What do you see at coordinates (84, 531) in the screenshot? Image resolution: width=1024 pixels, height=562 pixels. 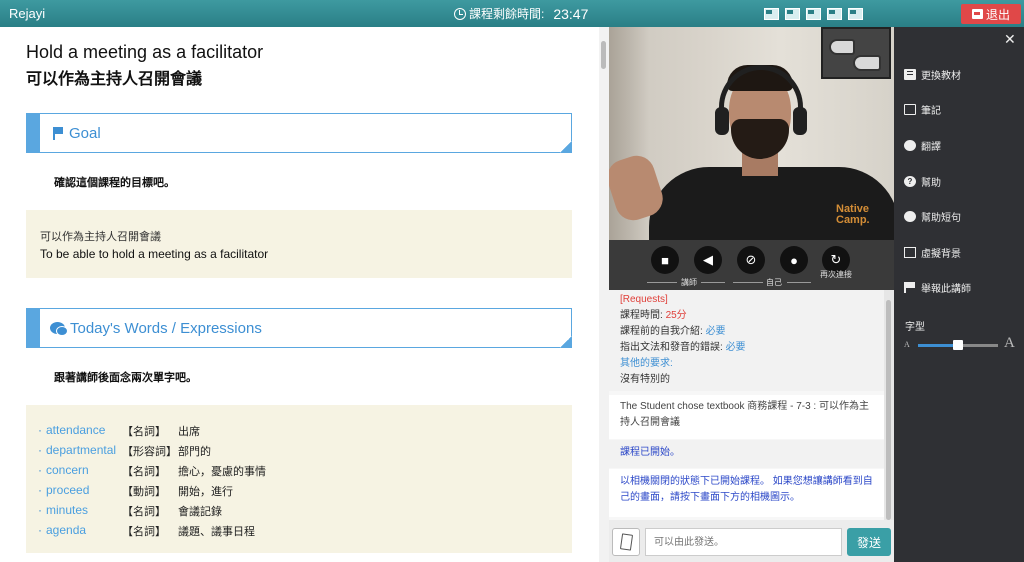 I see `word: agenda` at bounding box center [84, 531].